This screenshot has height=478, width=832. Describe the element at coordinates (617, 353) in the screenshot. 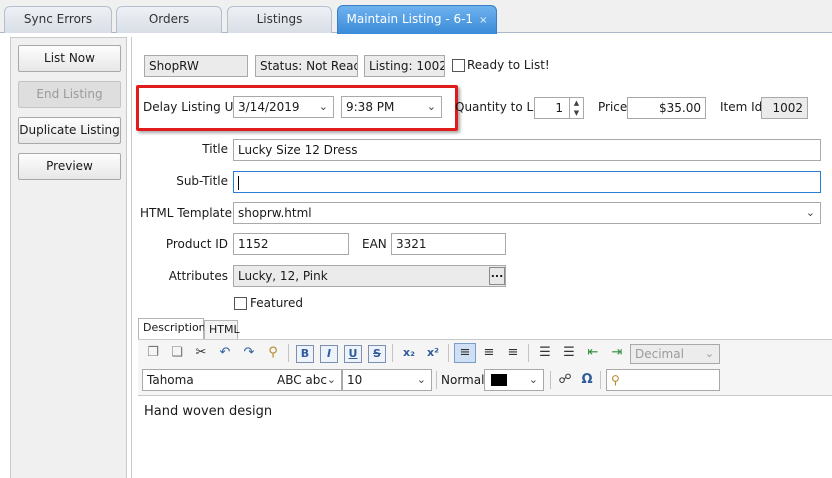

I see `indent-icon: ⇥` at that location.